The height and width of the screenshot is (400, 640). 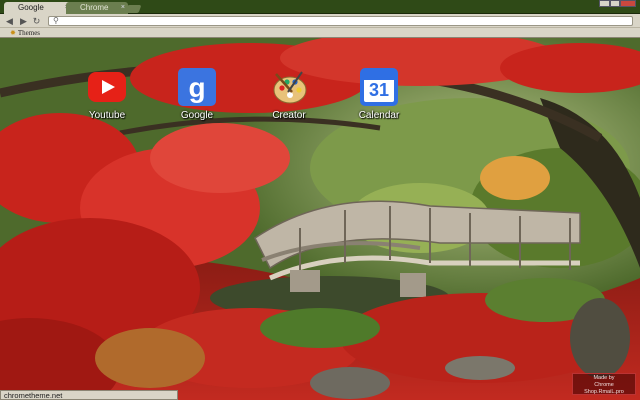 I want to click on tab-google: Google ×, so click(x=38, y=8).